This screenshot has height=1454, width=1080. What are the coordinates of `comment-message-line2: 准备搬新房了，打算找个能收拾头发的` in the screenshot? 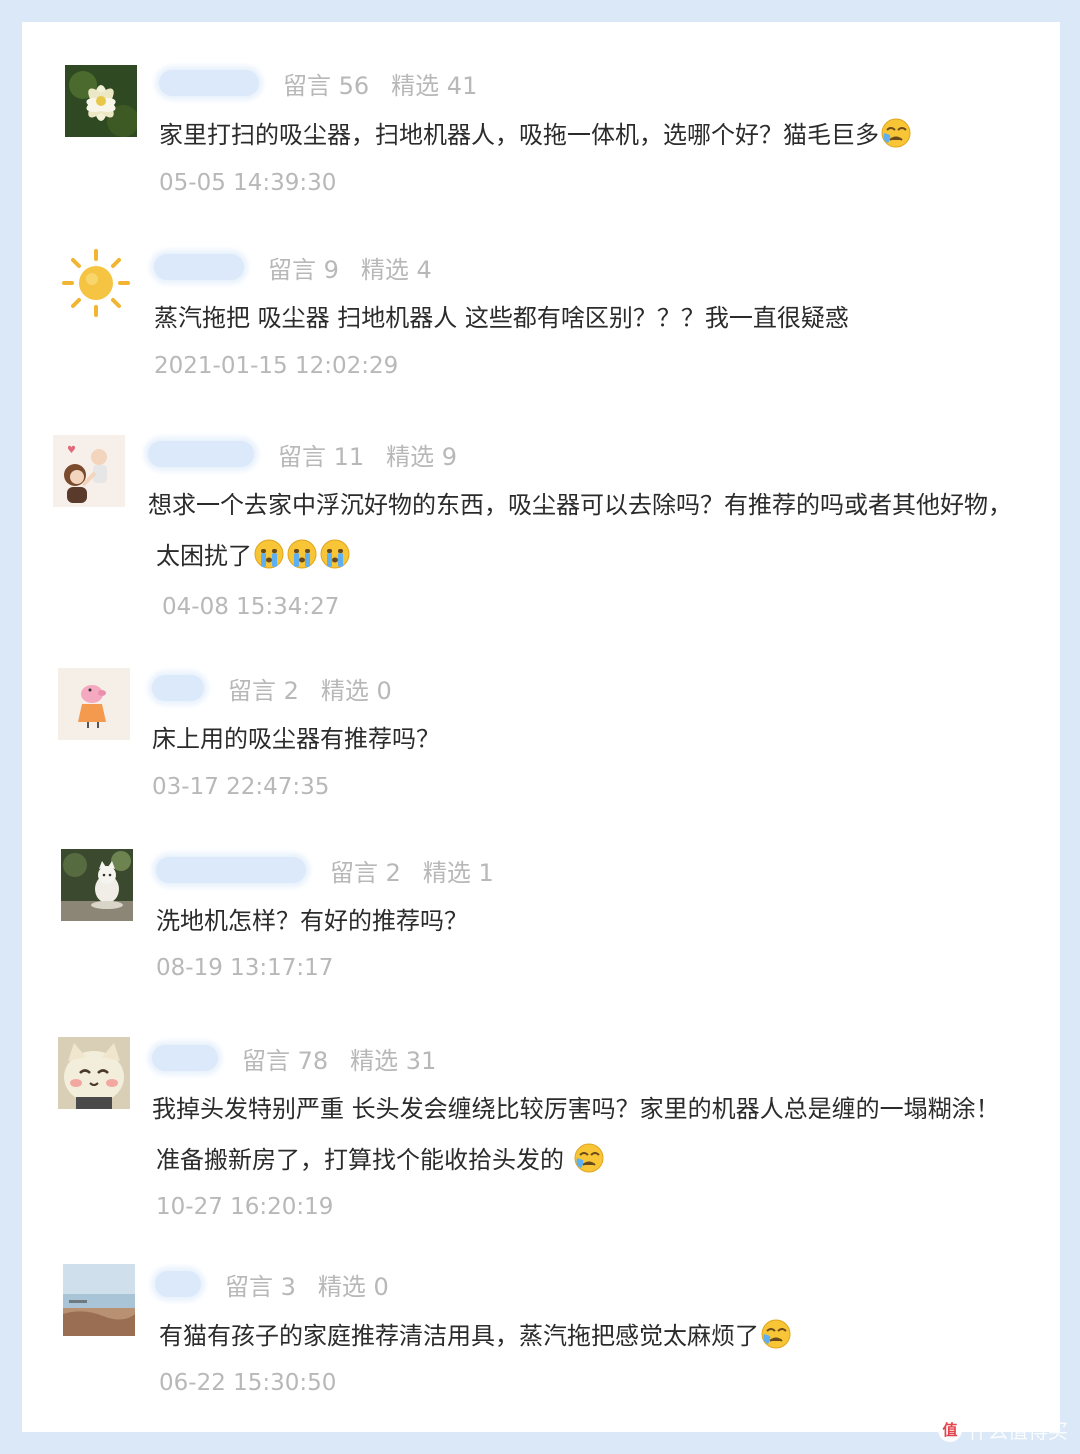 It's located at (380, 1159).